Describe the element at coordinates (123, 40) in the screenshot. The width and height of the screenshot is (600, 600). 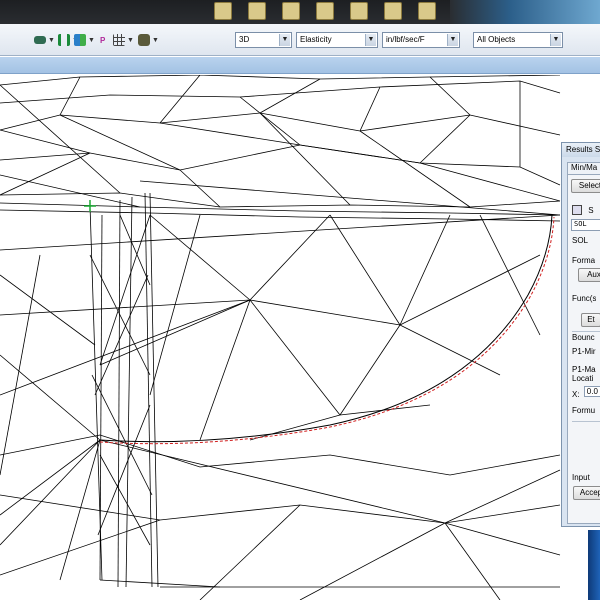
I see `grid-tool-button: ▼` at that location.